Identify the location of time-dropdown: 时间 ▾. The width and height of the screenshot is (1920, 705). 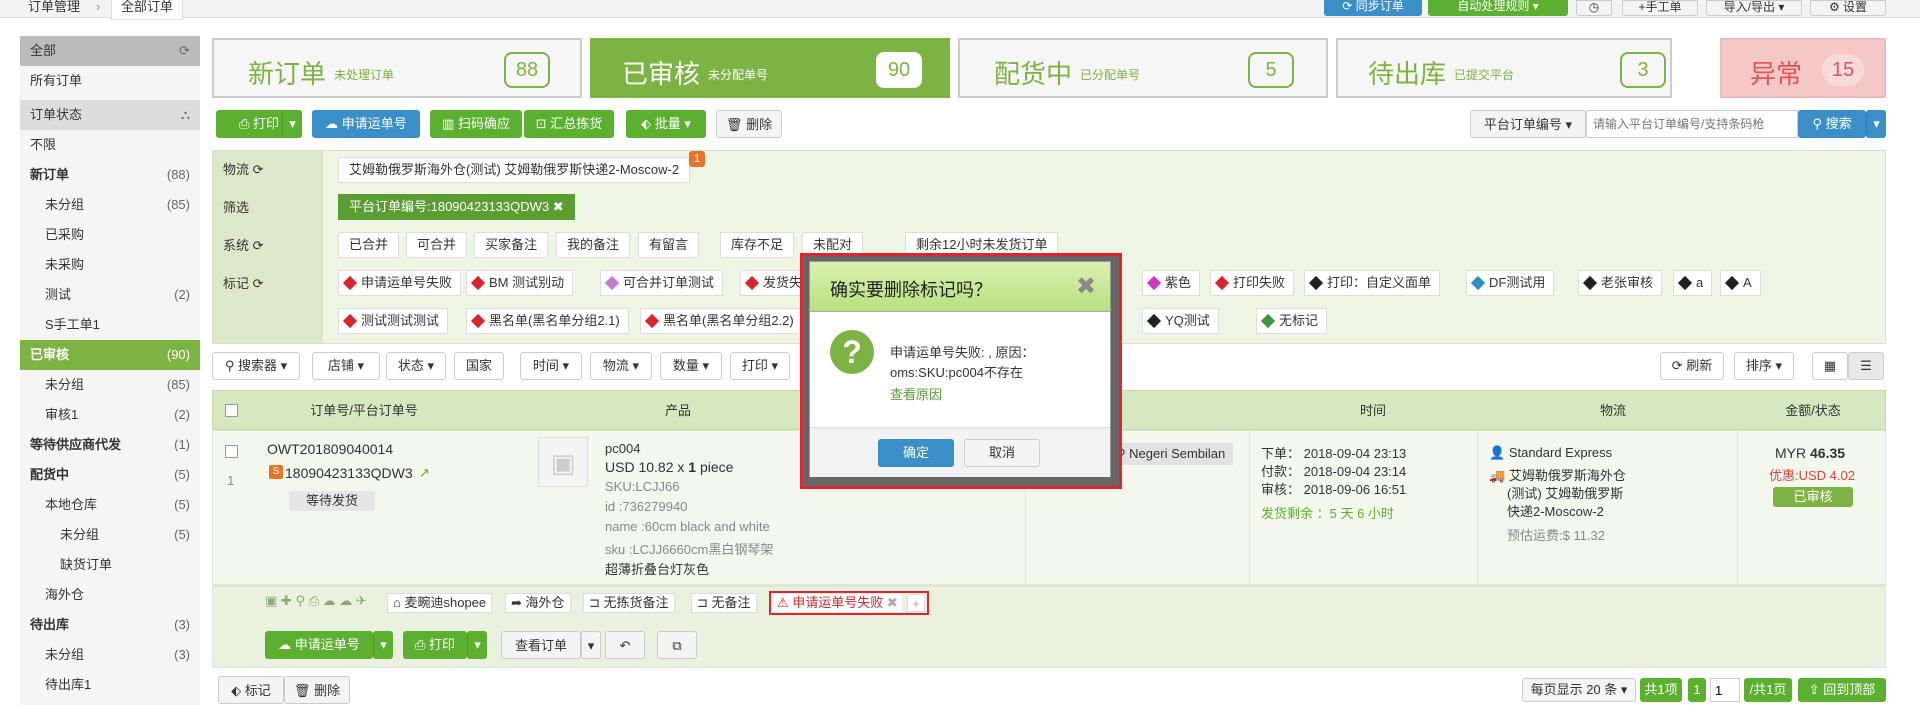
(551, 366).